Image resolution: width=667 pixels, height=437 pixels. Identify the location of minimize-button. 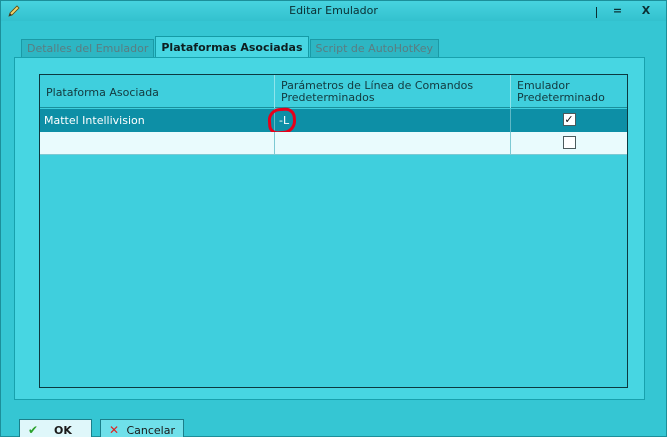
(596, 10).